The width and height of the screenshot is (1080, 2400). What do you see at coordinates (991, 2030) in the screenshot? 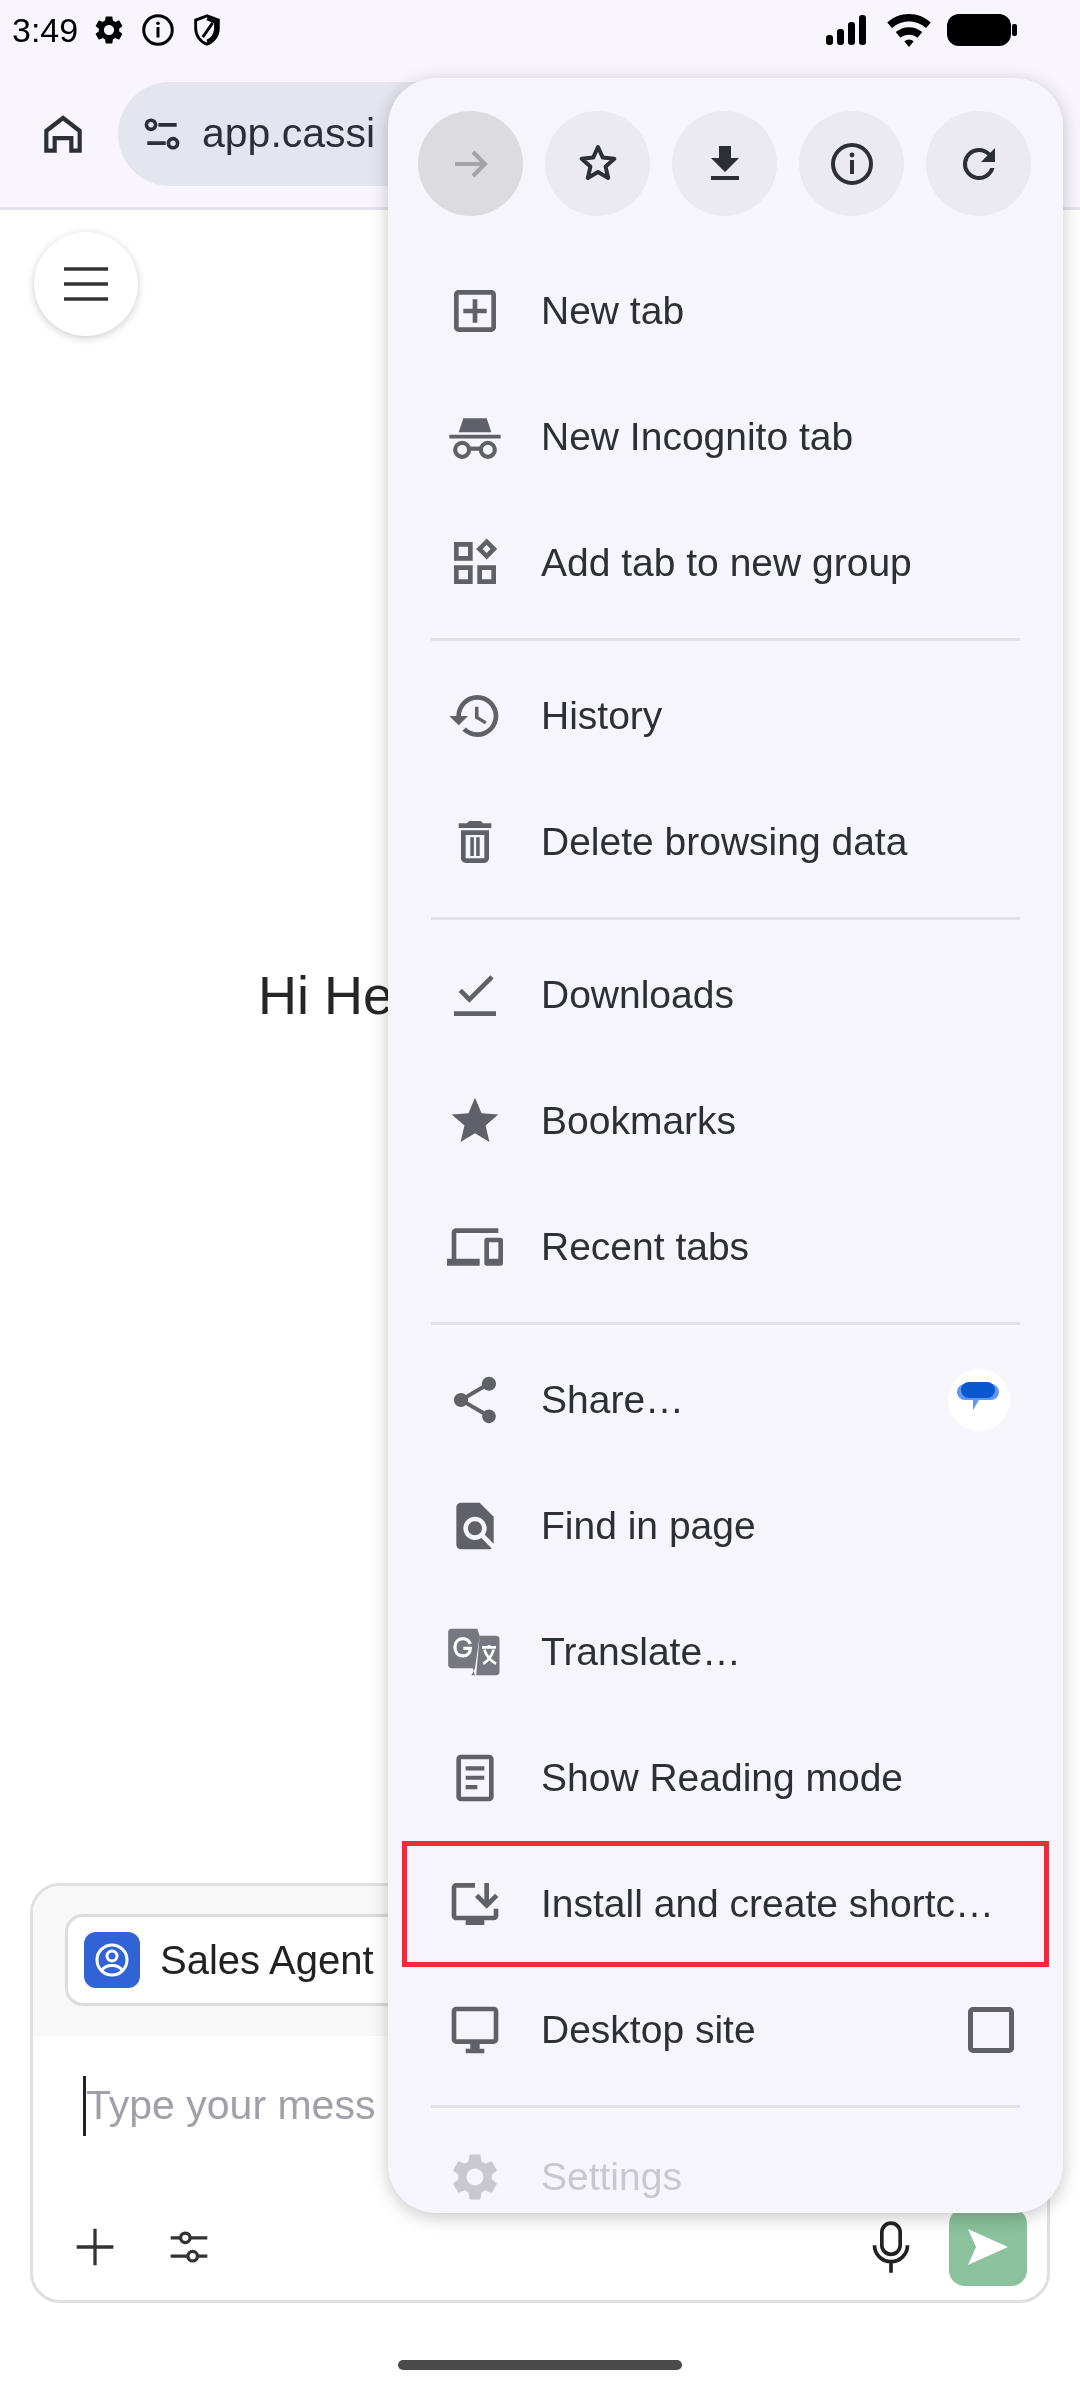
I see `checkbox` at bounding box center [991, 2030].